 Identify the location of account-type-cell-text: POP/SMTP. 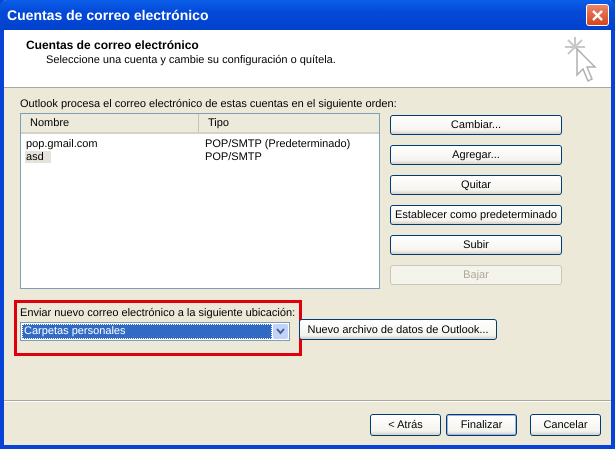
(233, 157).